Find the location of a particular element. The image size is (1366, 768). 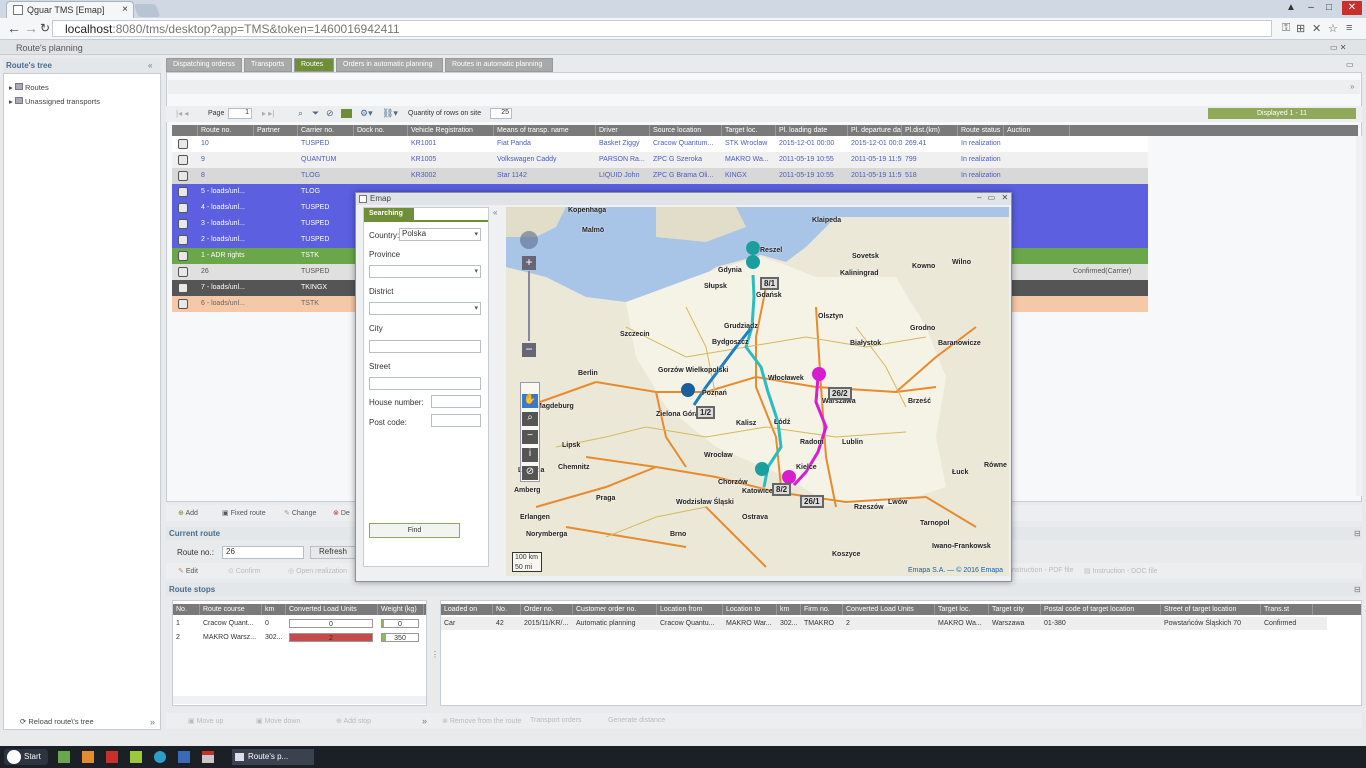

zoom-out-button: − is located at coordinates (529, 350).